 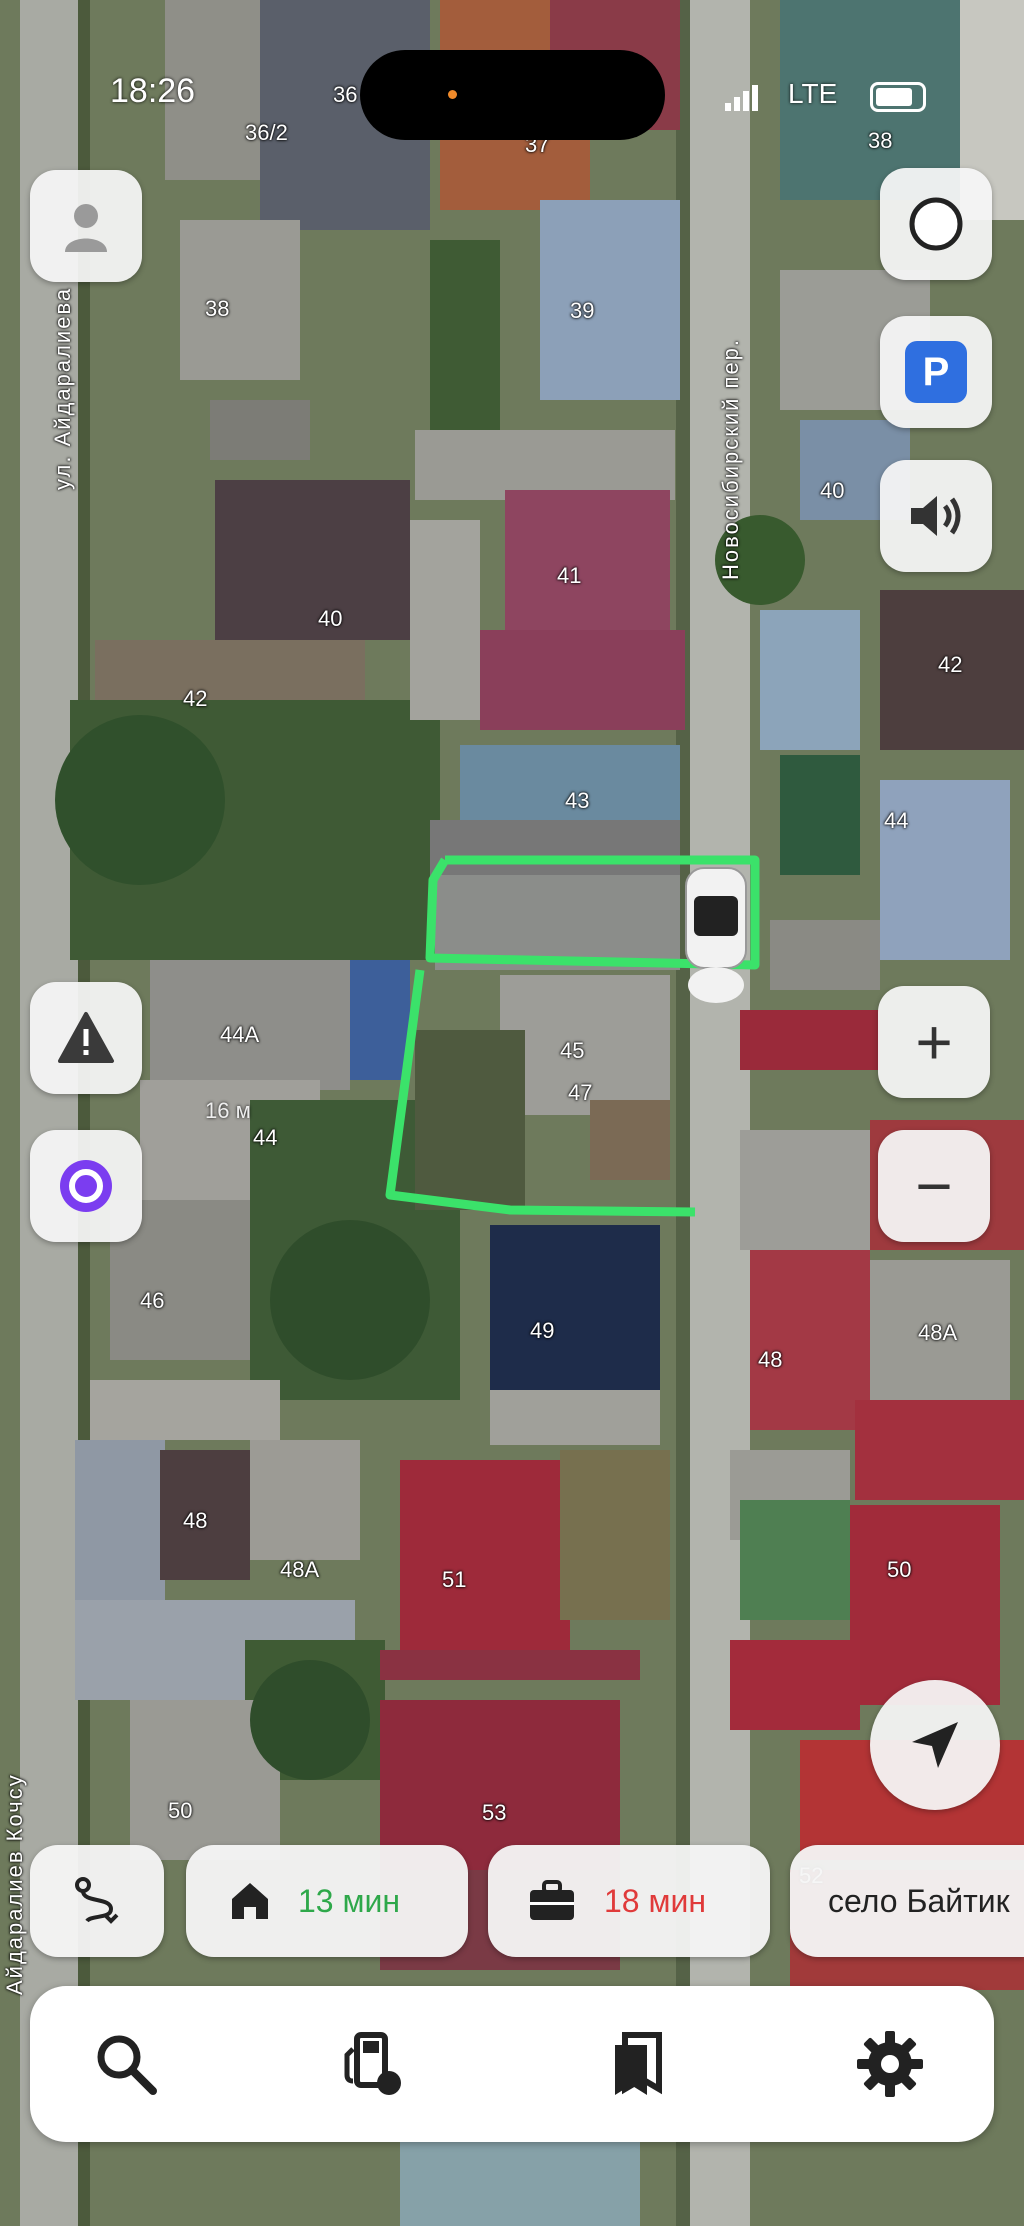 I want to click on circle-icon, so click(x=936, y=224).